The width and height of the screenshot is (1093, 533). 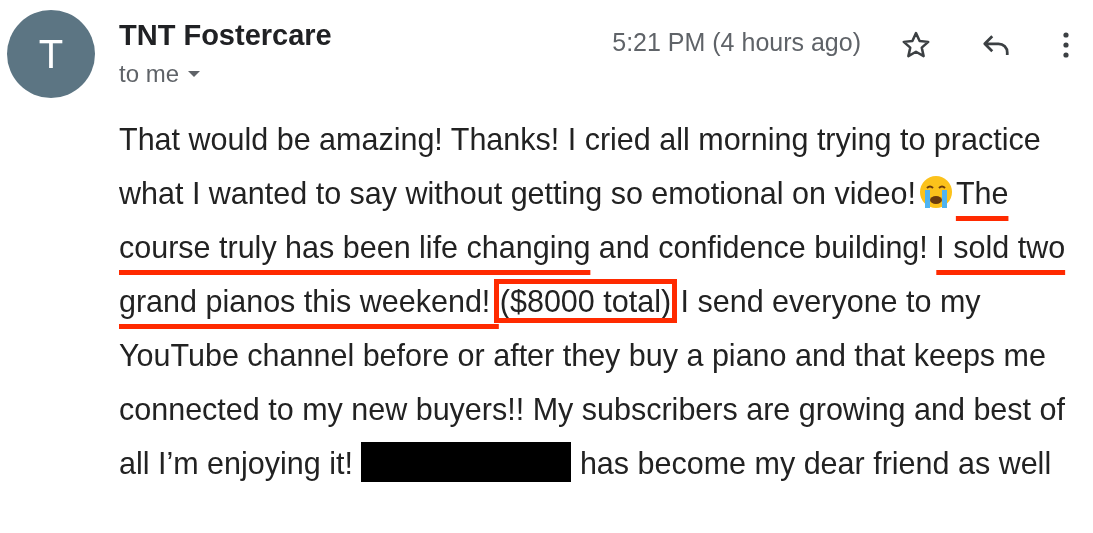 I want to click on avatar: T, so click(x=51, y=54).